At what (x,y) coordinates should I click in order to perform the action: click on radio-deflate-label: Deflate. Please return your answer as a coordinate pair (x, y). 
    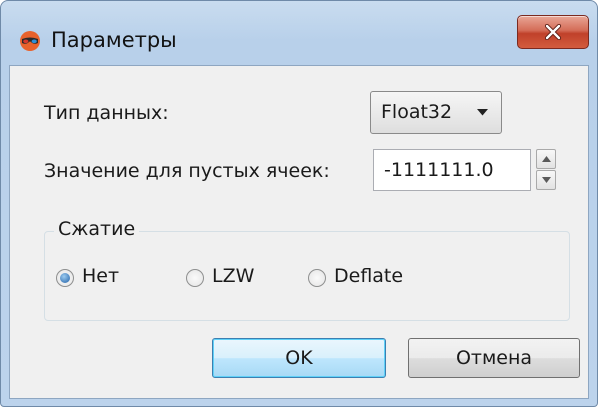
    Looking at the image, I should click on (368, 276).